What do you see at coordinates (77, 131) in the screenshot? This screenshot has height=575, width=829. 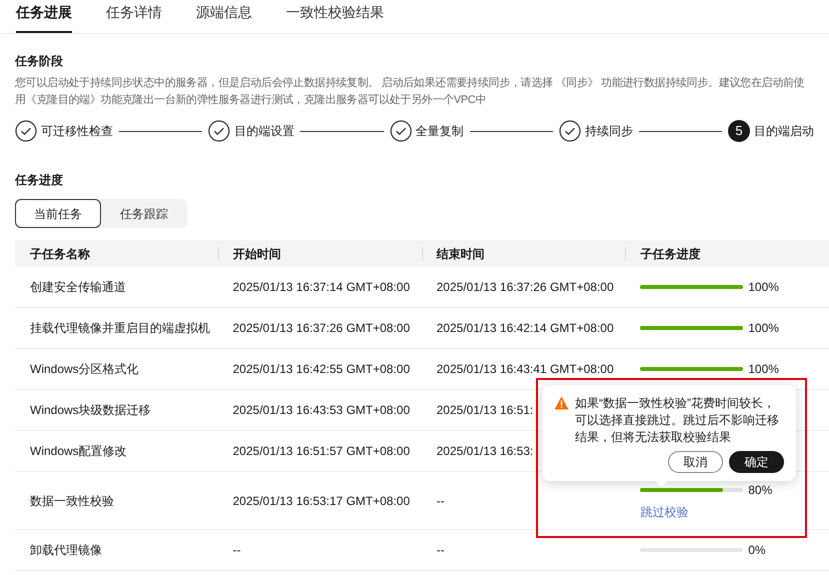 I see `step-label: 可迁移性检查` at bounding box center [77, 131].